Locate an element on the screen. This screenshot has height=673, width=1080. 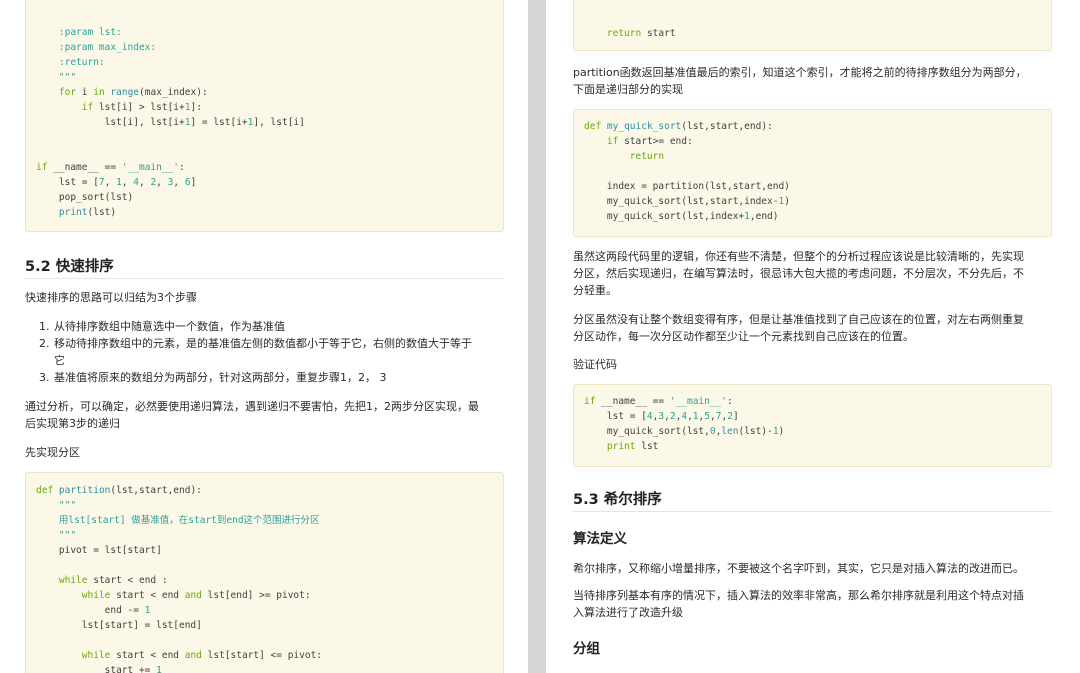
code-token: start < end is located at coordinates (147, 595).